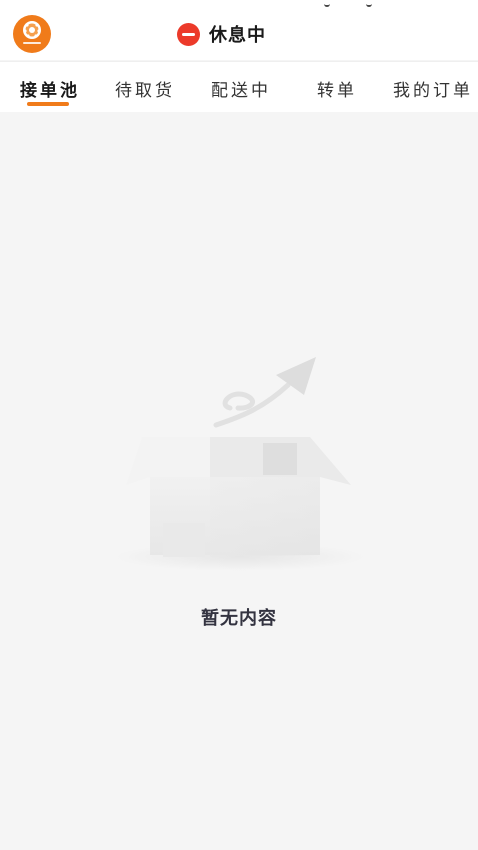 The image size is (478, 850). Describe the element at coordinates (353, 3) in the screenshot. I see `overflow-glyph-icon` at that location.